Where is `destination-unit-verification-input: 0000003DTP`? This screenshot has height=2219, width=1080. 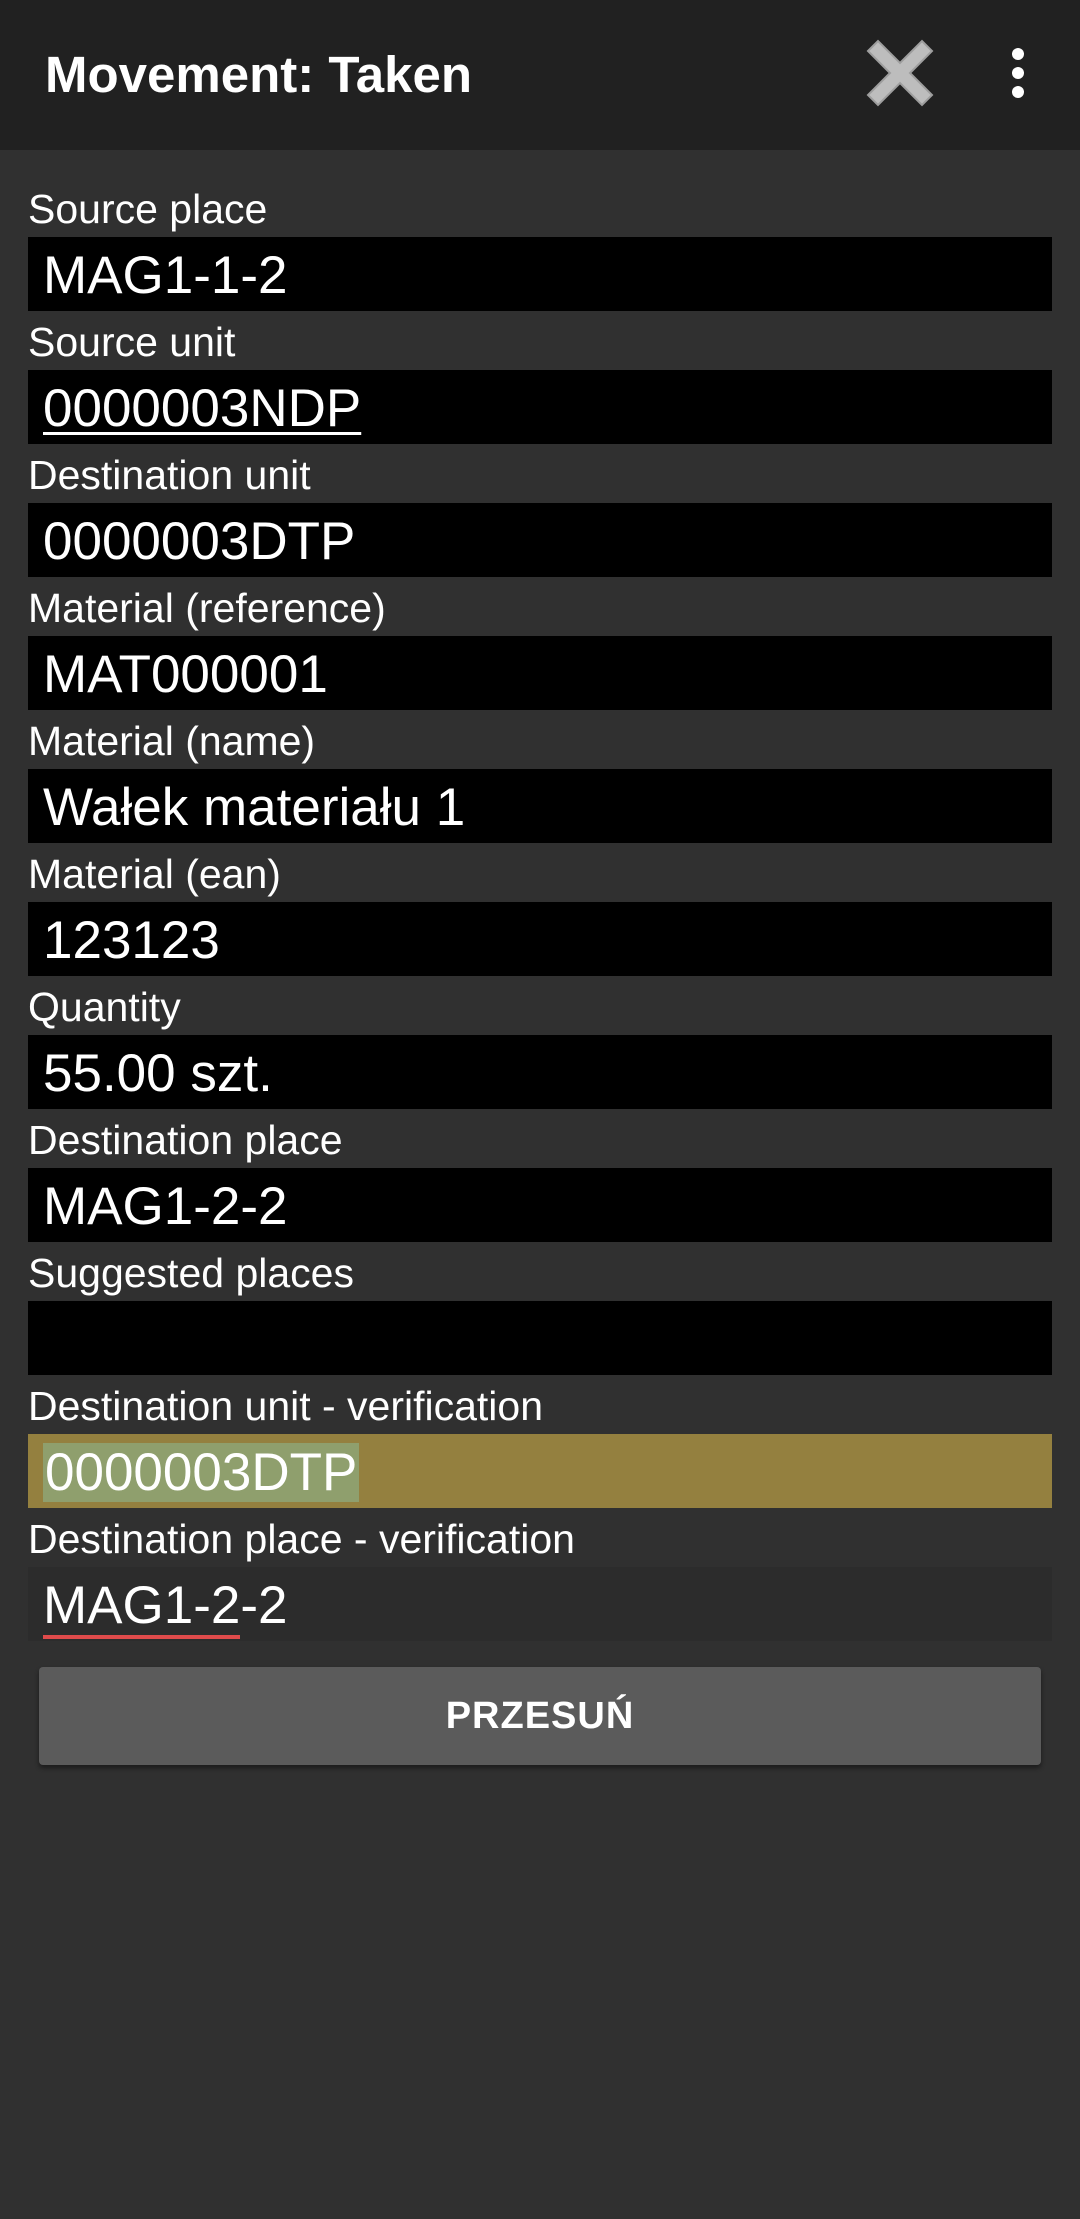
destination-unit-verification-input: 0000003DTP is located at coordinates (540, 1471).